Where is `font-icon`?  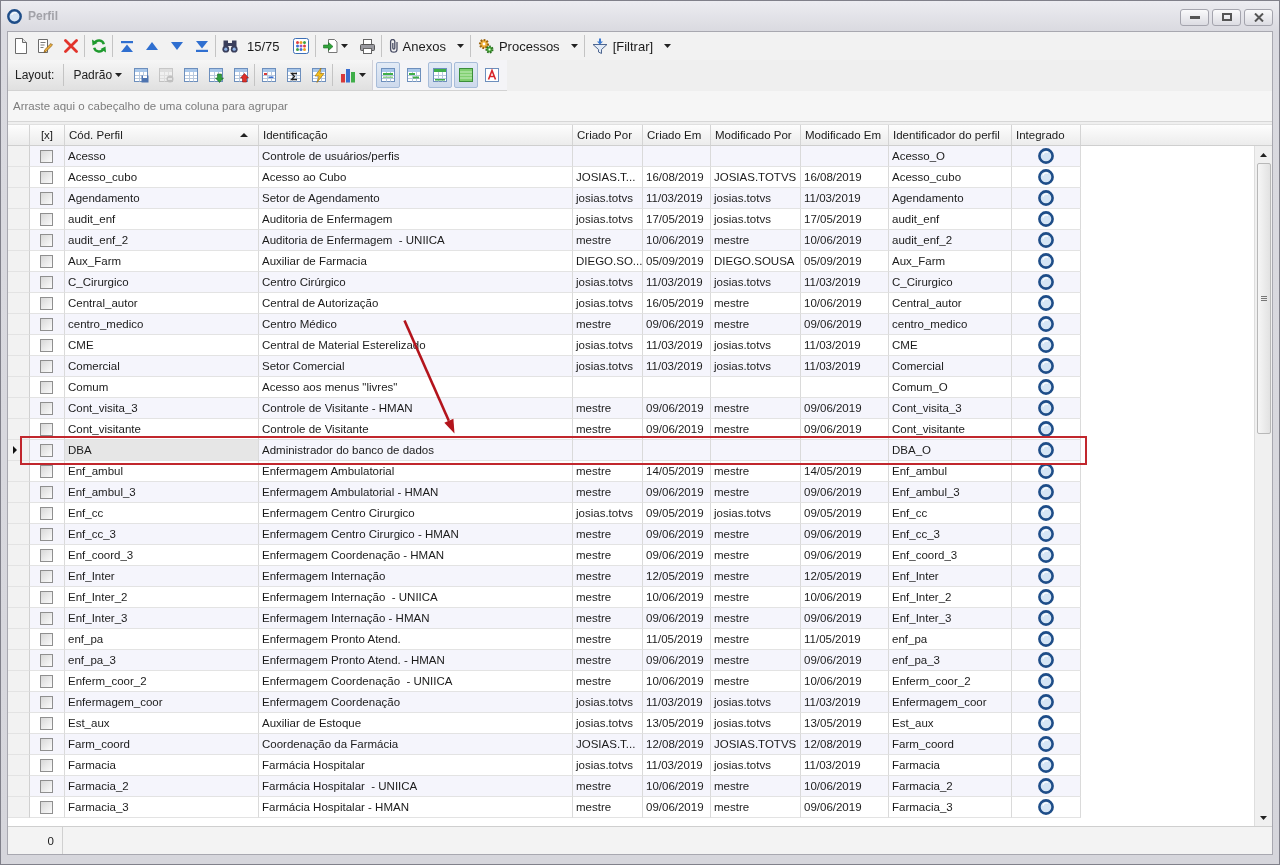 font-icon is located at coordinates (492, 75).